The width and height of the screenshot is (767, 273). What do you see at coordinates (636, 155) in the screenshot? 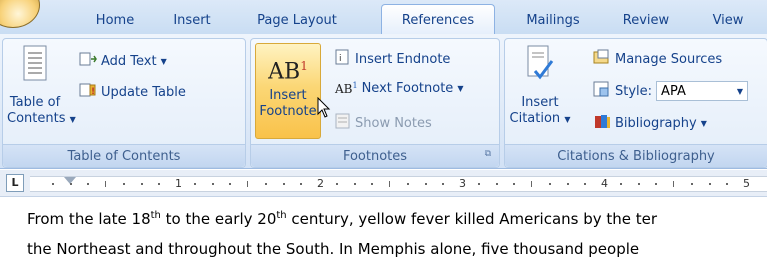
I see `group-label-citations-bibliography: Citations & Bibliography` at bounding box center [636, 155].